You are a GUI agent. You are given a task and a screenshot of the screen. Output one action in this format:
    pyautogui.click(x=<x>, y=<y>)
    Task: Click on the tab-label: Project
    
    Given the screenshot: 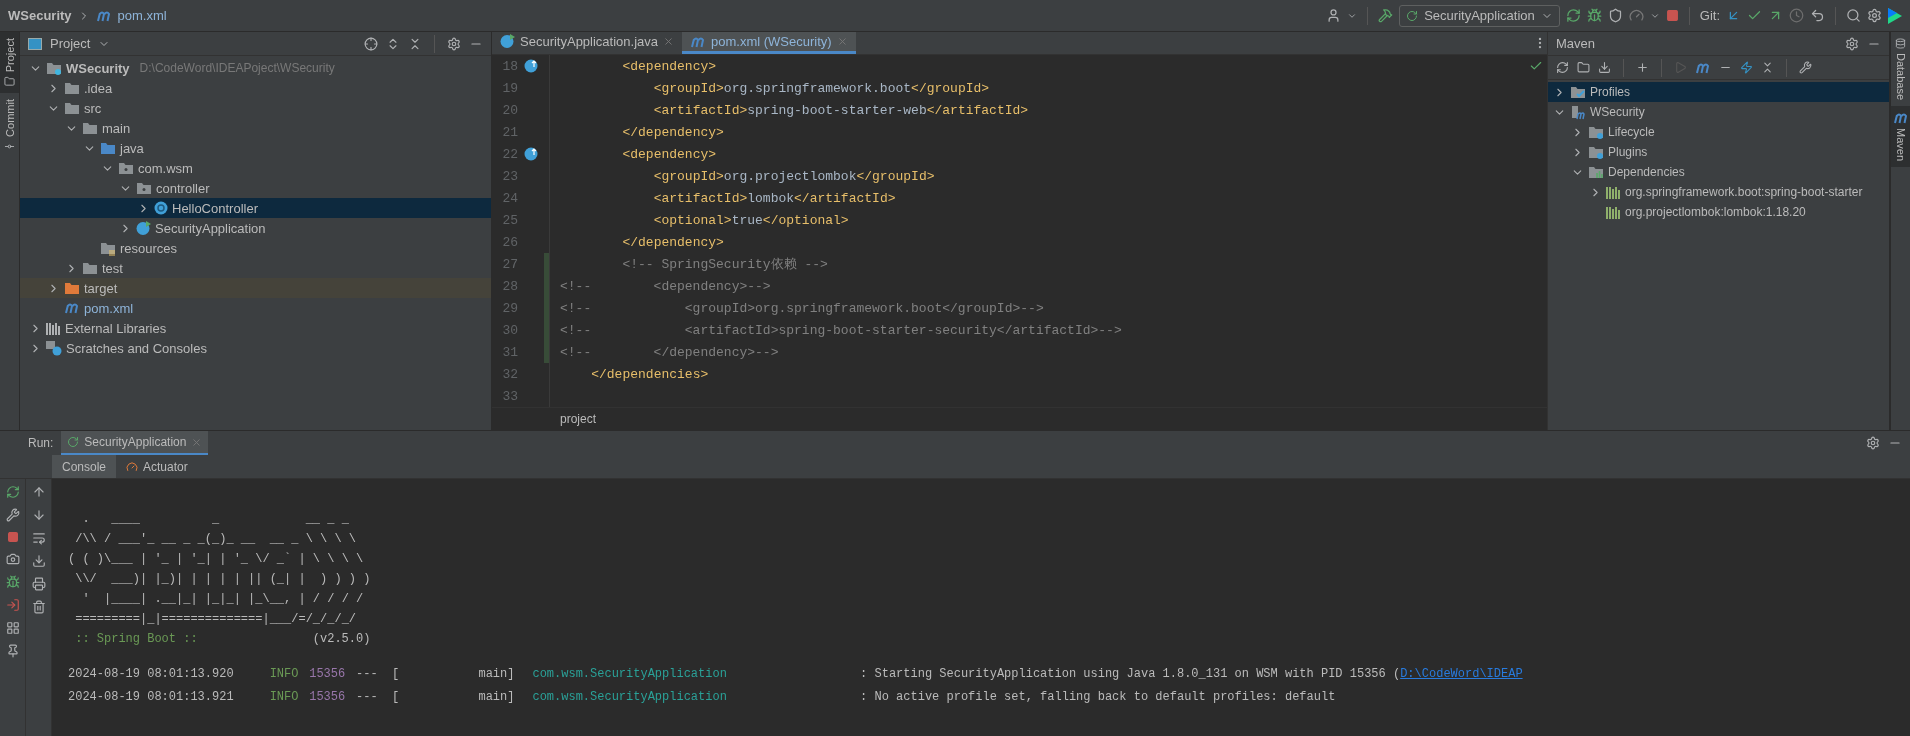 What is the action you would take?
    pyautogui.click(x=9, y=55)
    